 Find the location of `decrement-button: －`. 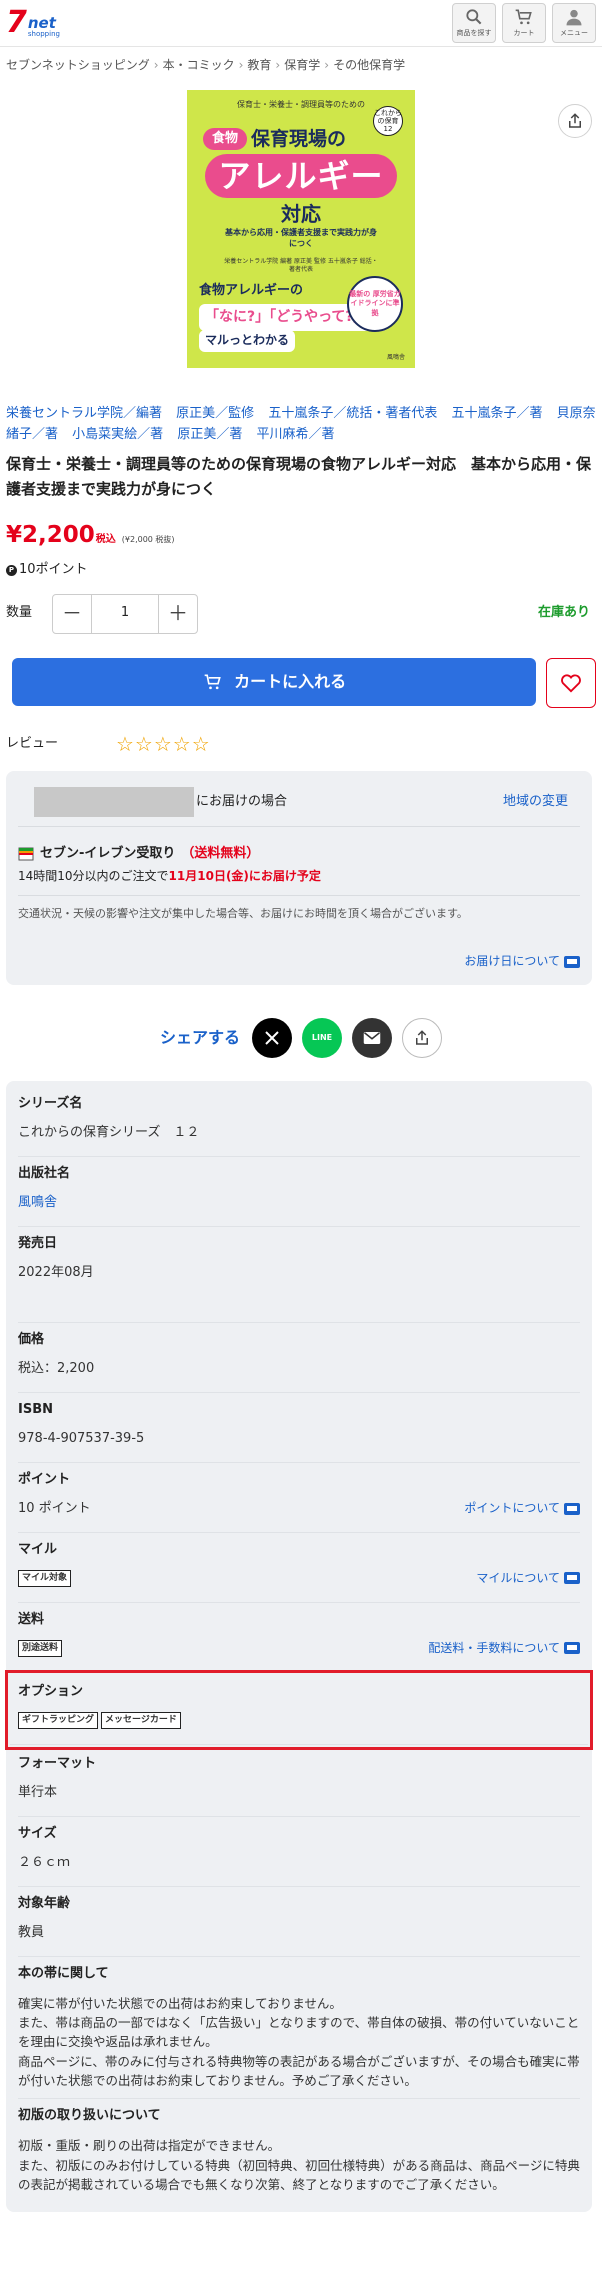

decrement-button: － is located at coordinates (72, 614).